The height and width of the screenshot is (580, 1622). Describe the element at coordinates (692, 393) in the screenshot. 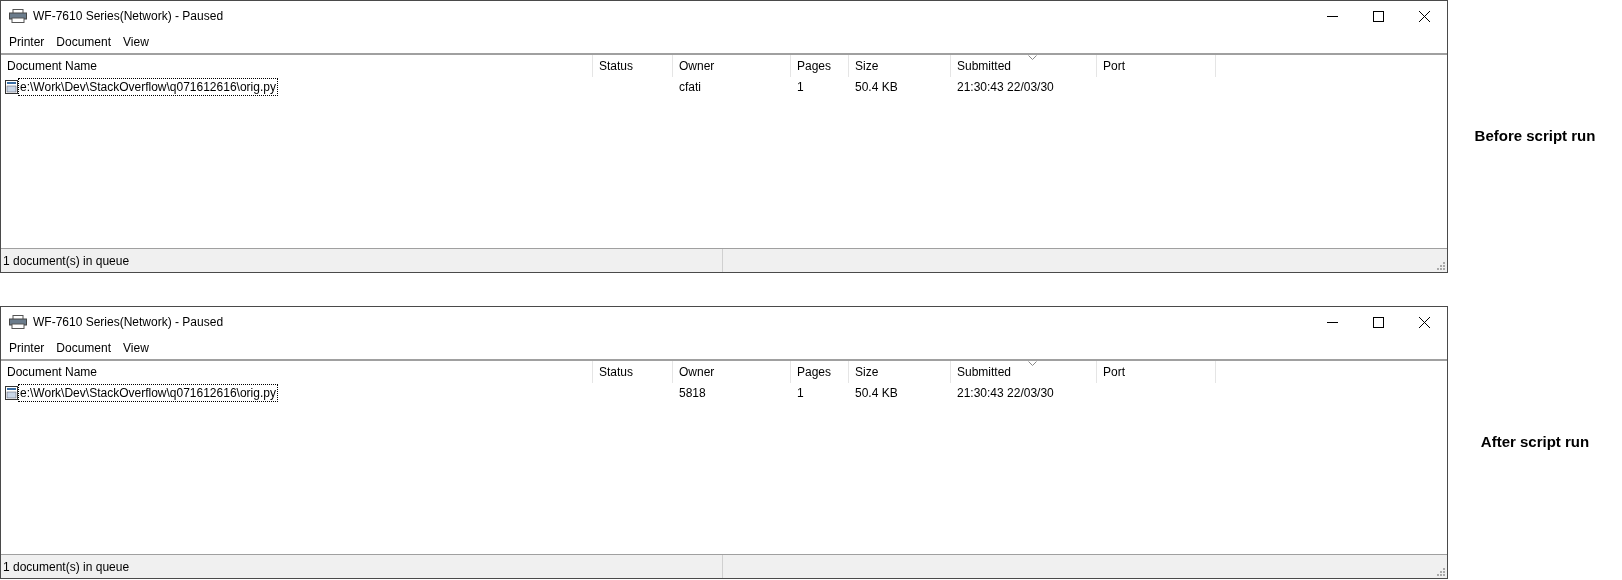

I see `table-cell-text: 5818` at that location.